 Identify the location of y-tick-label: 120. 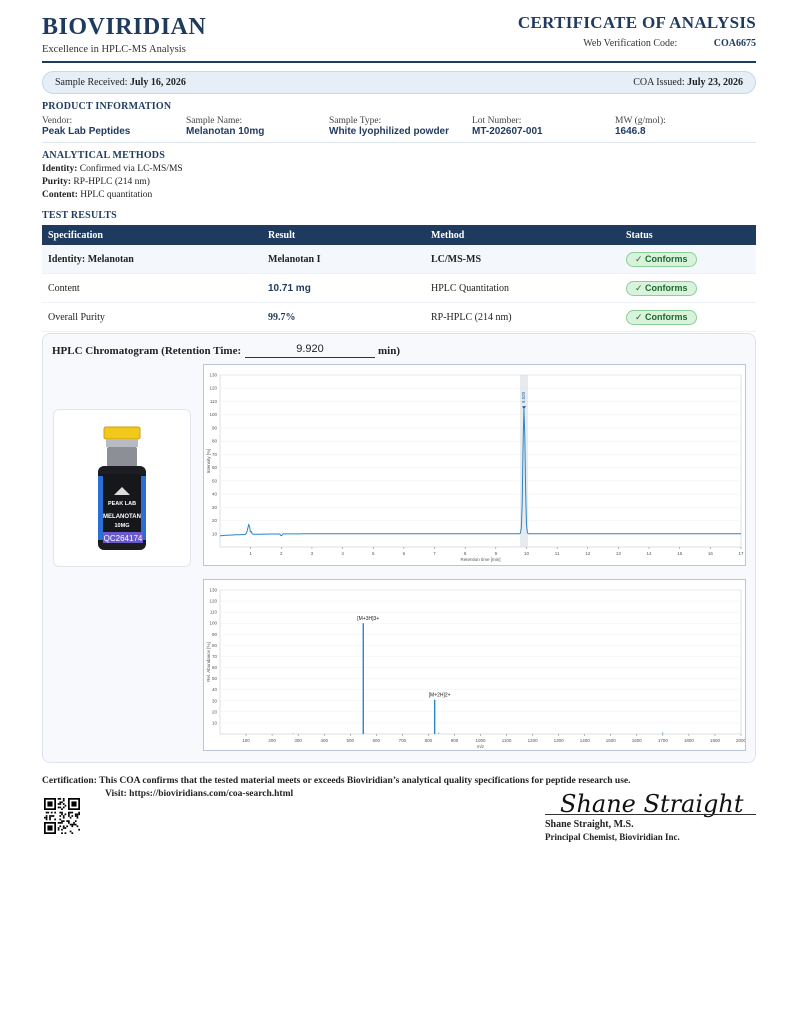
(213, 388).